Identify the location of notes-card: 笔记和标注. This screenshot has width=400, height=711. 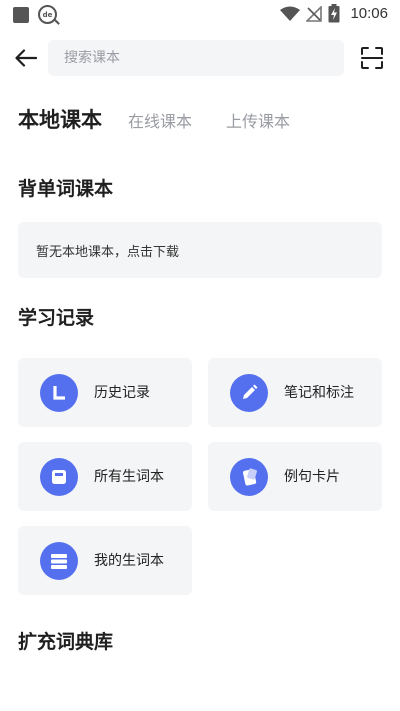
(295, 392).